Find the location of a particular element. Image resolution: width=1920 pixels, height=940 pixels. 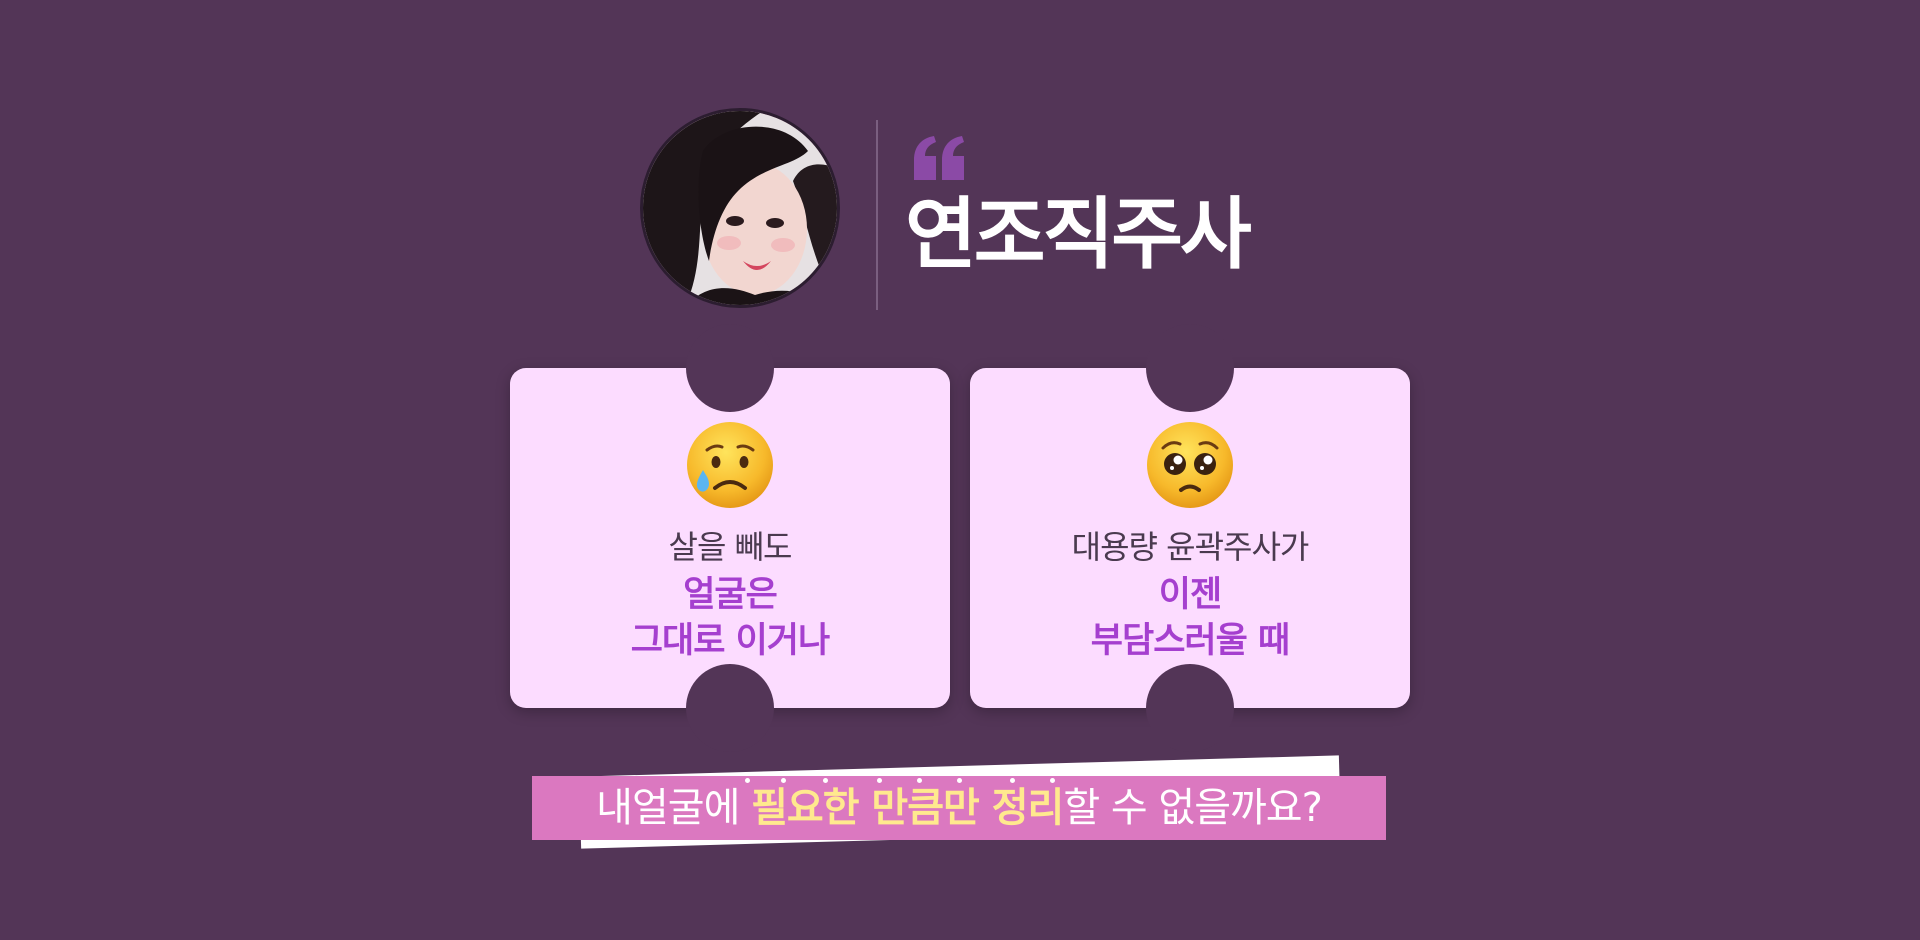

avatar-portrait-image is located at coordinates (740, 208).